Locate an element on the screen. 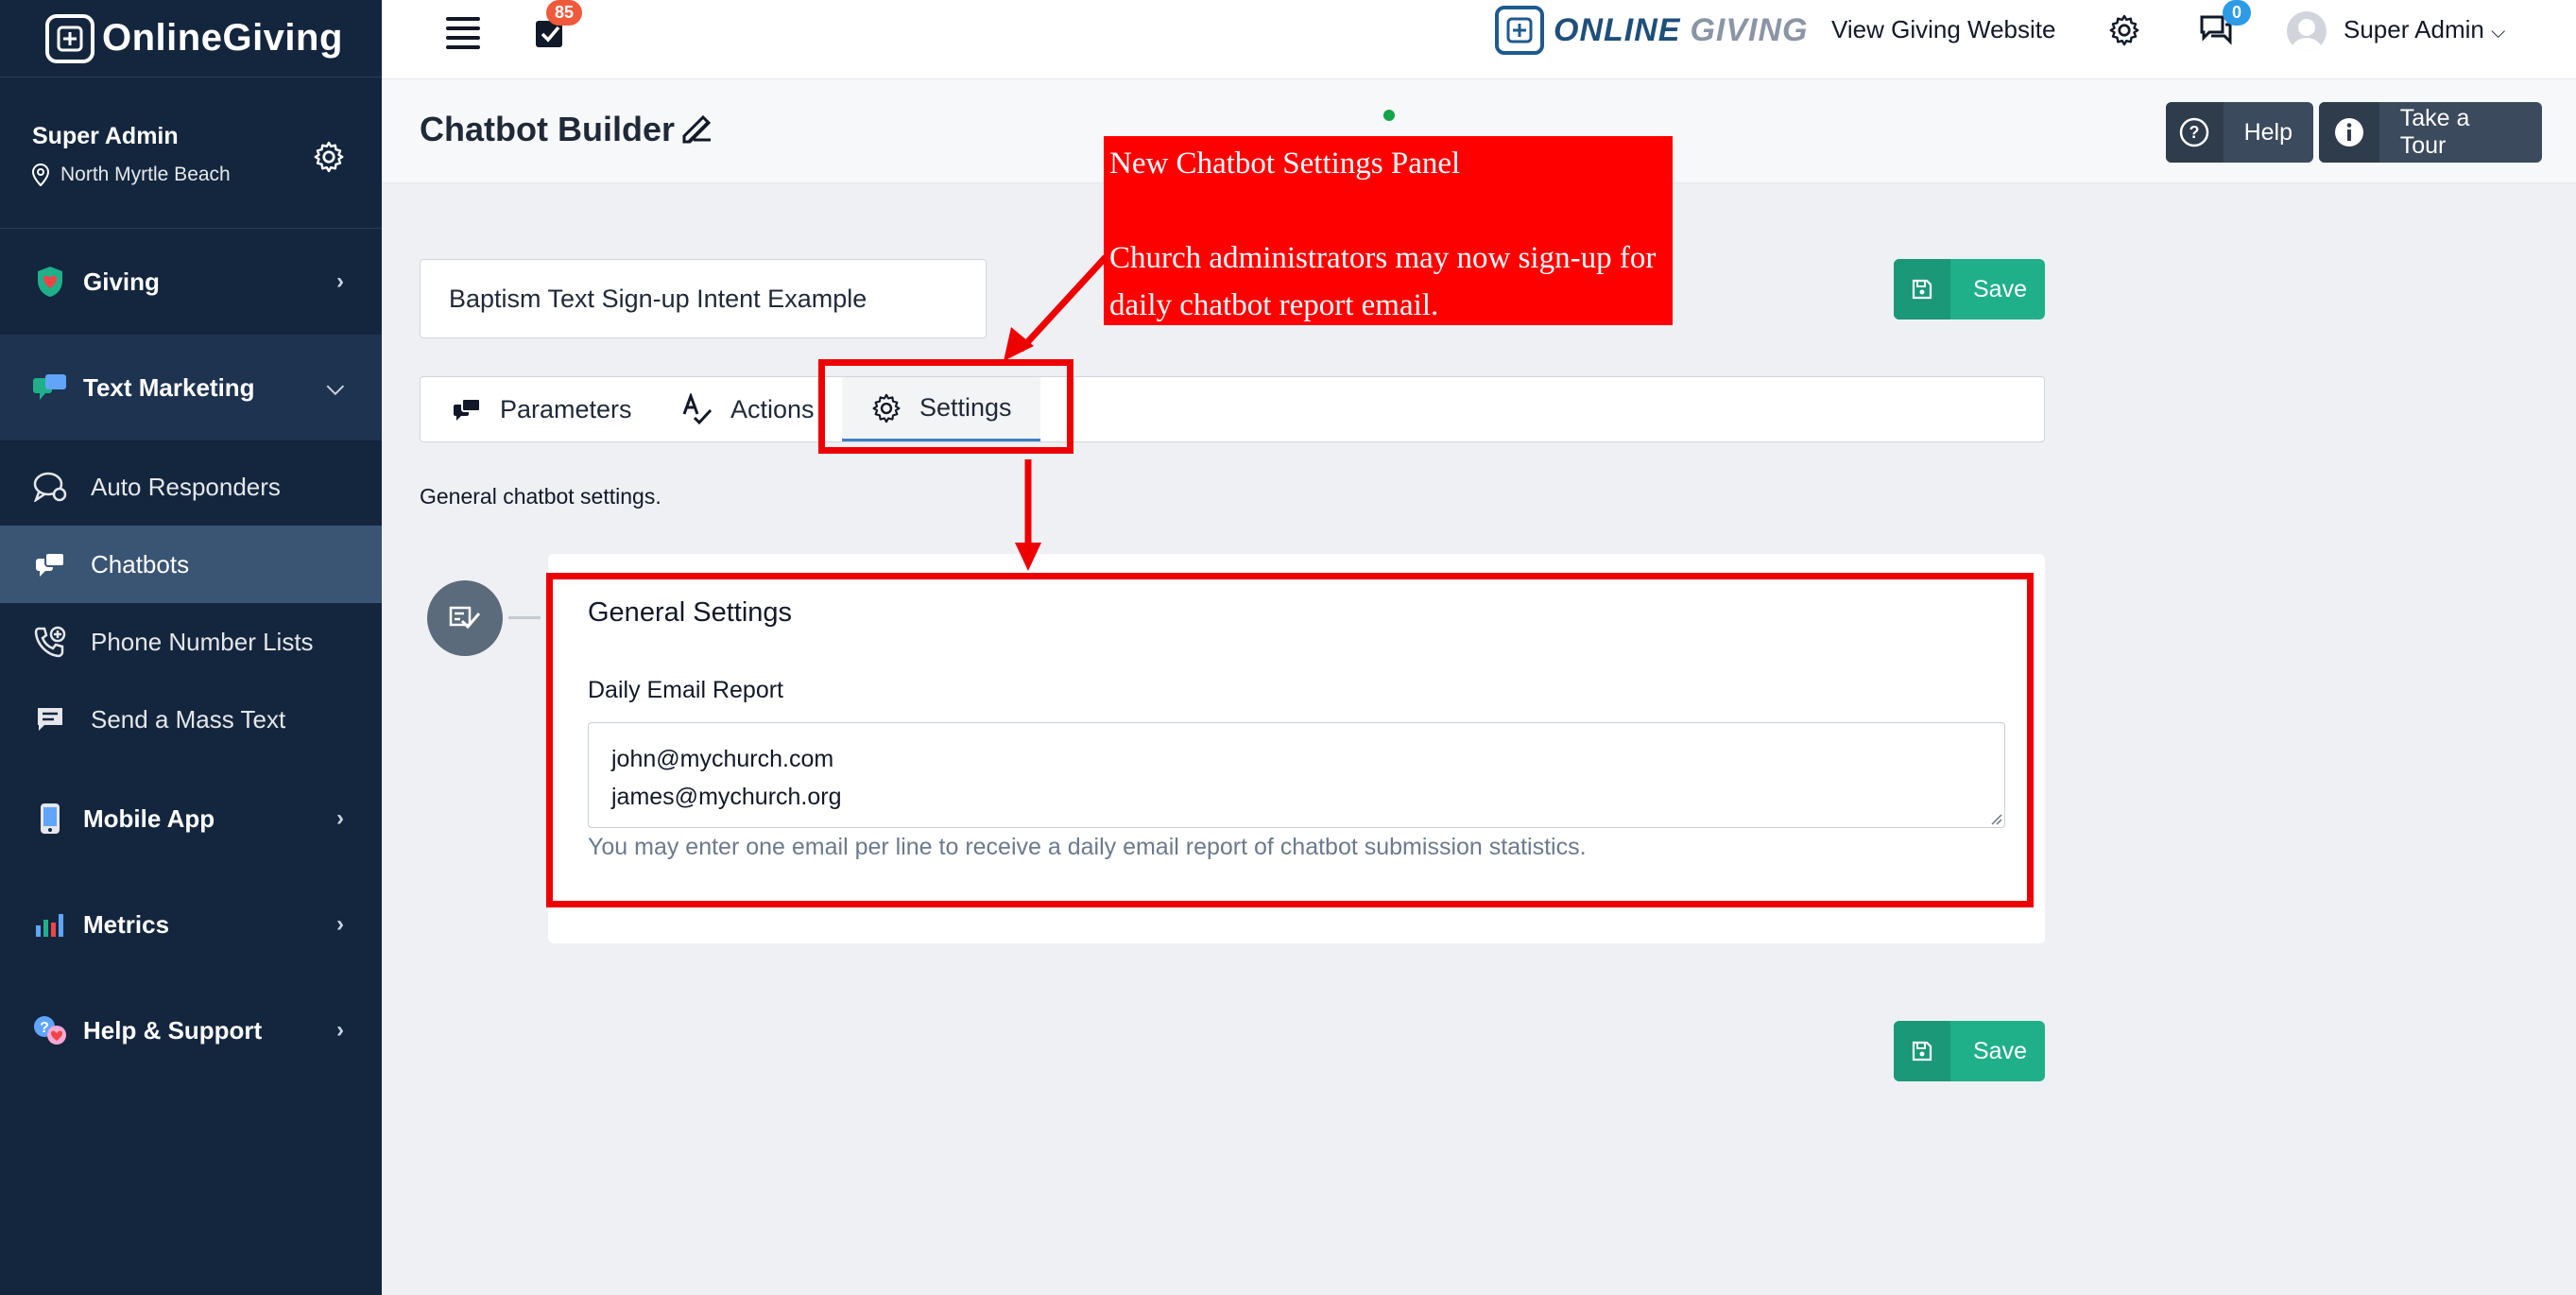 This screenshot has height=1295, width=2576. hamburger-menu-icon is located at coordinates (463, 33).